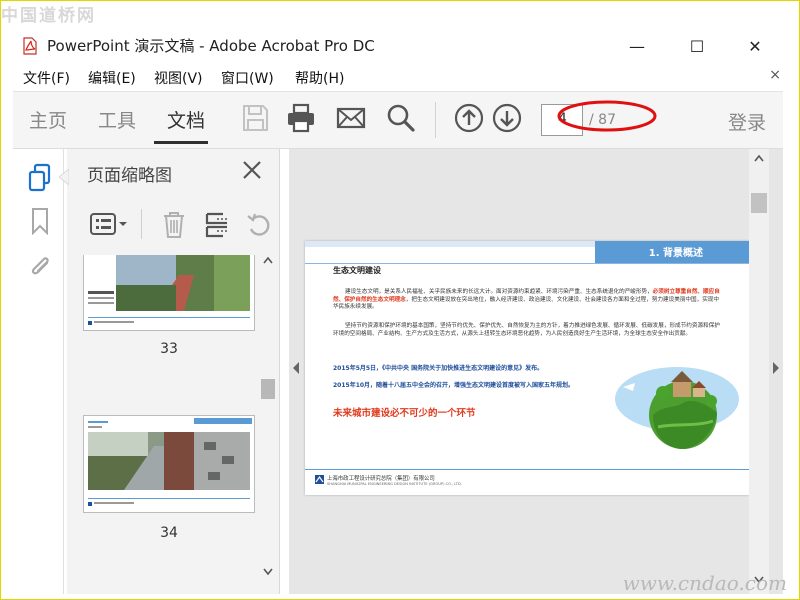 This screenshot has height=600, width=800. What do you see at coordinates (507, 118) in the screenshot?
I see `next-page-icon` at bounding box center [507, 118].